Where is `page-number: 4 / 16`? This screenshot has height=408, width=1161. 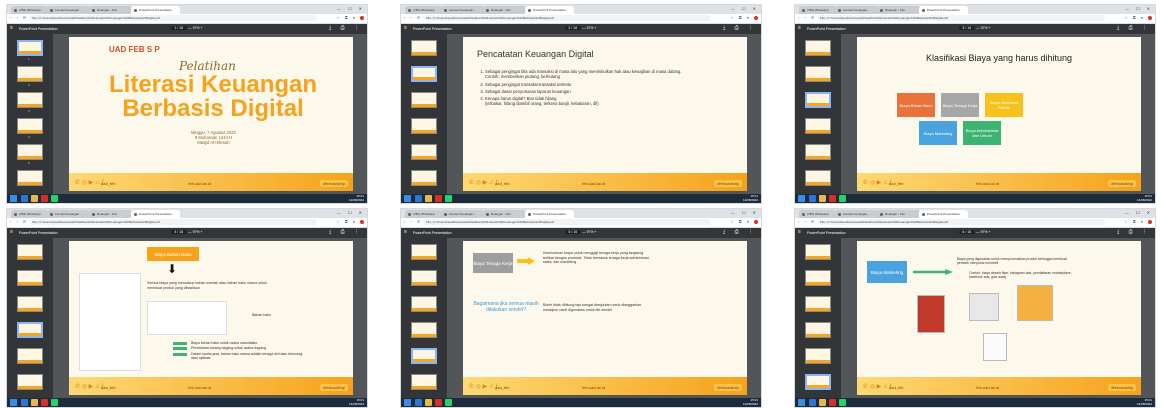 page-number: 4 / 16 is located at coordinates (179, 232).